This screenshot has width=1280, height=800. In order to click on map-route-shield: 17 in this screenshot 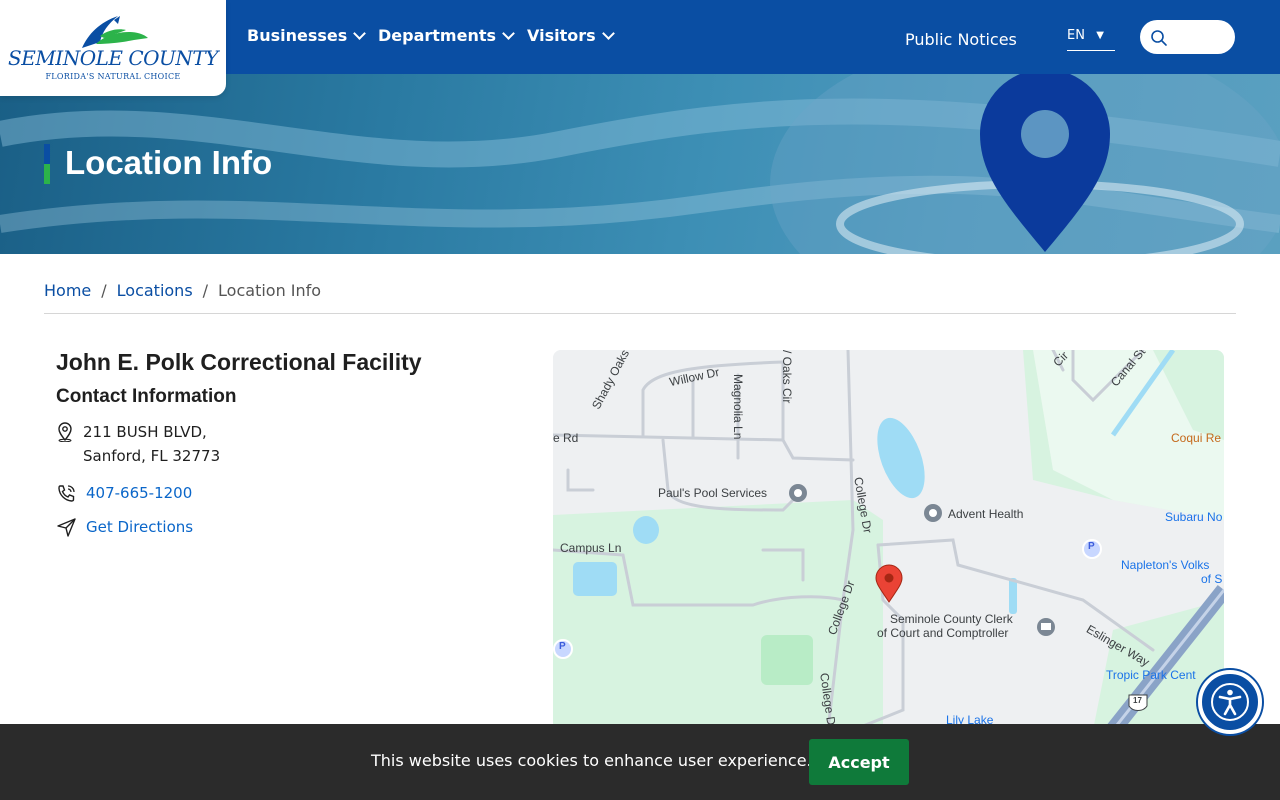, I will do `click(1137, 700)`.